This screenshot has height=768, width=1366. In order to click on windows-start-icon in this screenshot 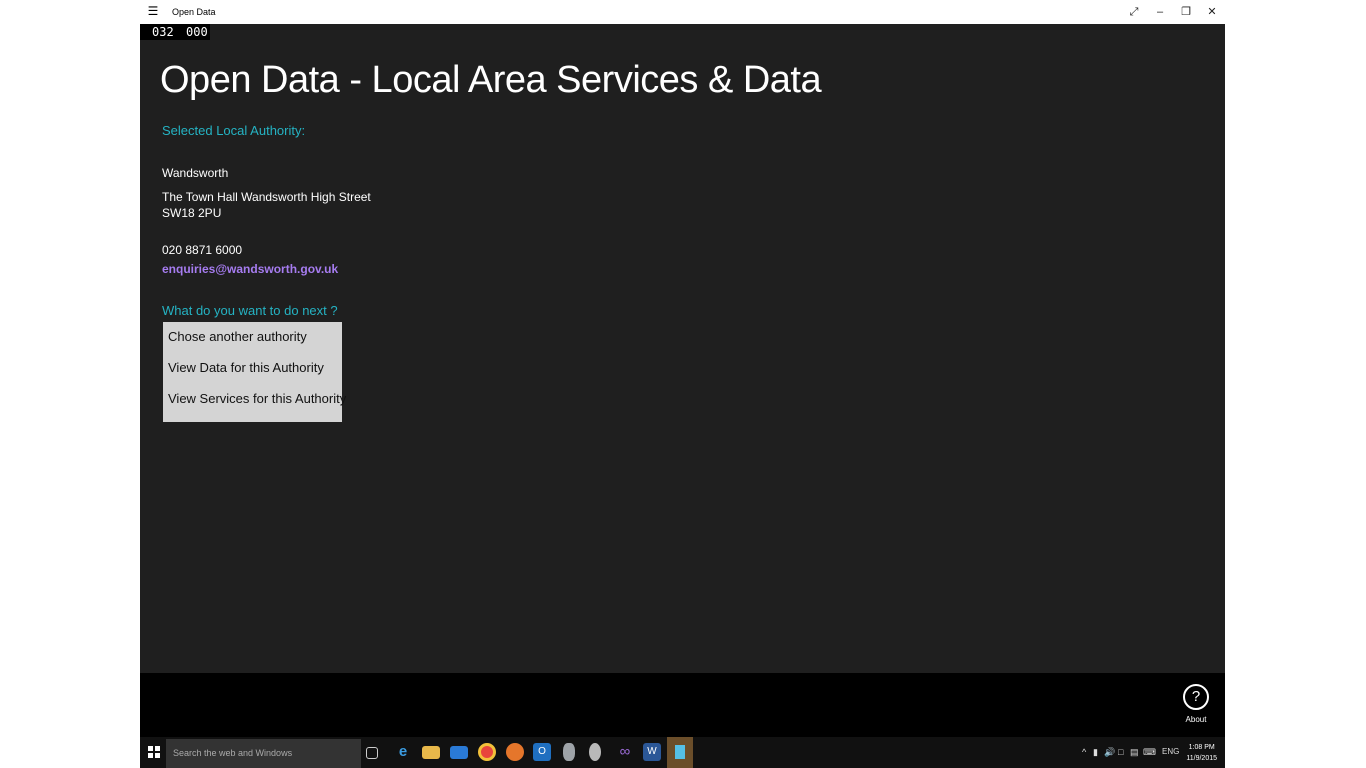, I will do `click(154, 752)`.